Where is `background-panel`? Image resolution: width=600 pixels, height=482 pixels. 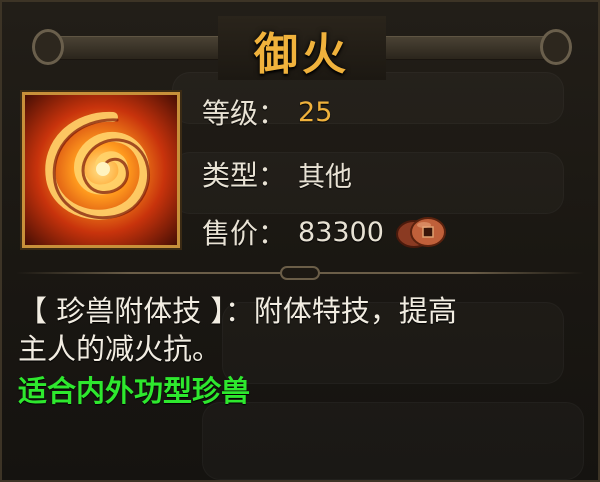 background-panel is located at coordinates (393, 441).